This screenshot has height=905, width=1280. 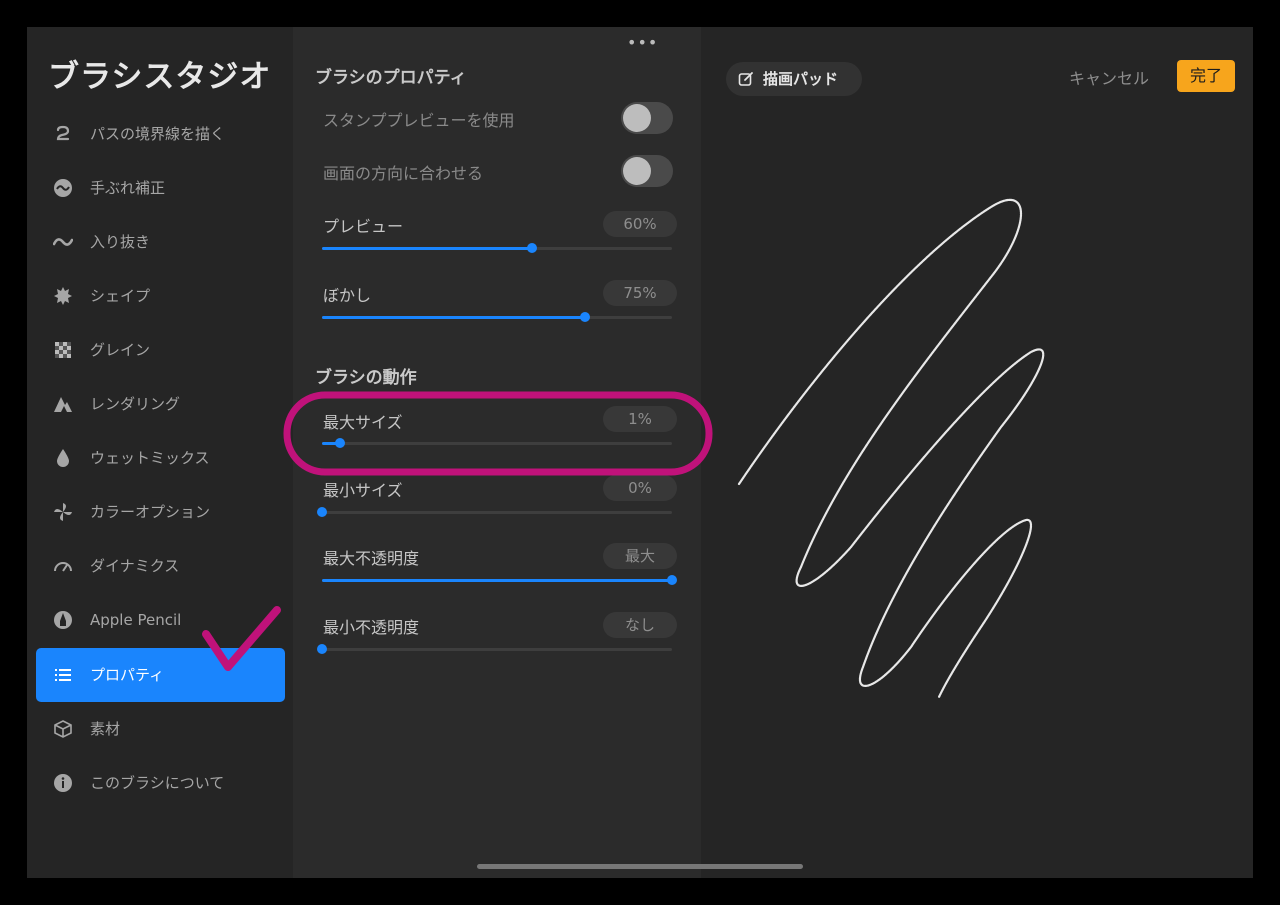 I want to click on sidebar-item-label: このブラシについて, so click(x=157, y=783).